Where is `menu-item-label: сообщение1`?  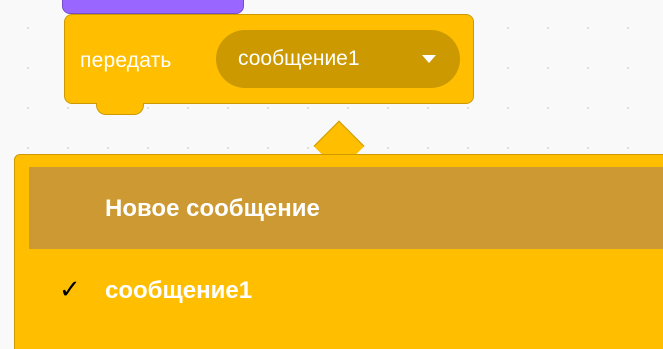 menu-item-label: сообщение1 is located at coordinates (179, 290).